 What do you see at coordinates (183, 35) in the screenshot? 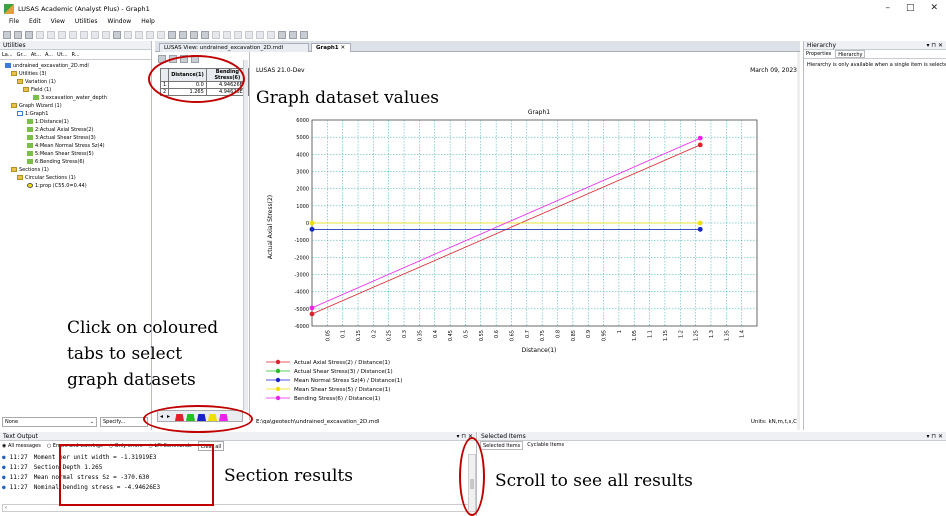
I see `chart-icon` at bounding box center [183, 35].